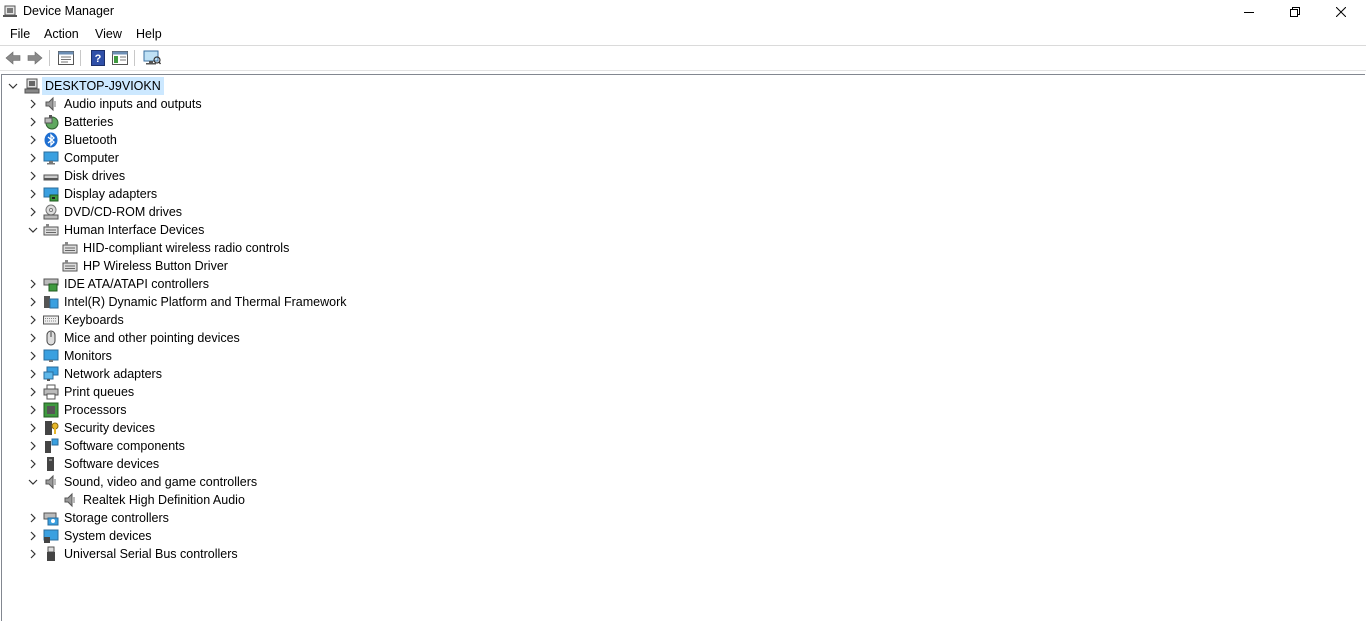  I want to click on tree-category: Sound, video and game controllers, so click(202, 482).